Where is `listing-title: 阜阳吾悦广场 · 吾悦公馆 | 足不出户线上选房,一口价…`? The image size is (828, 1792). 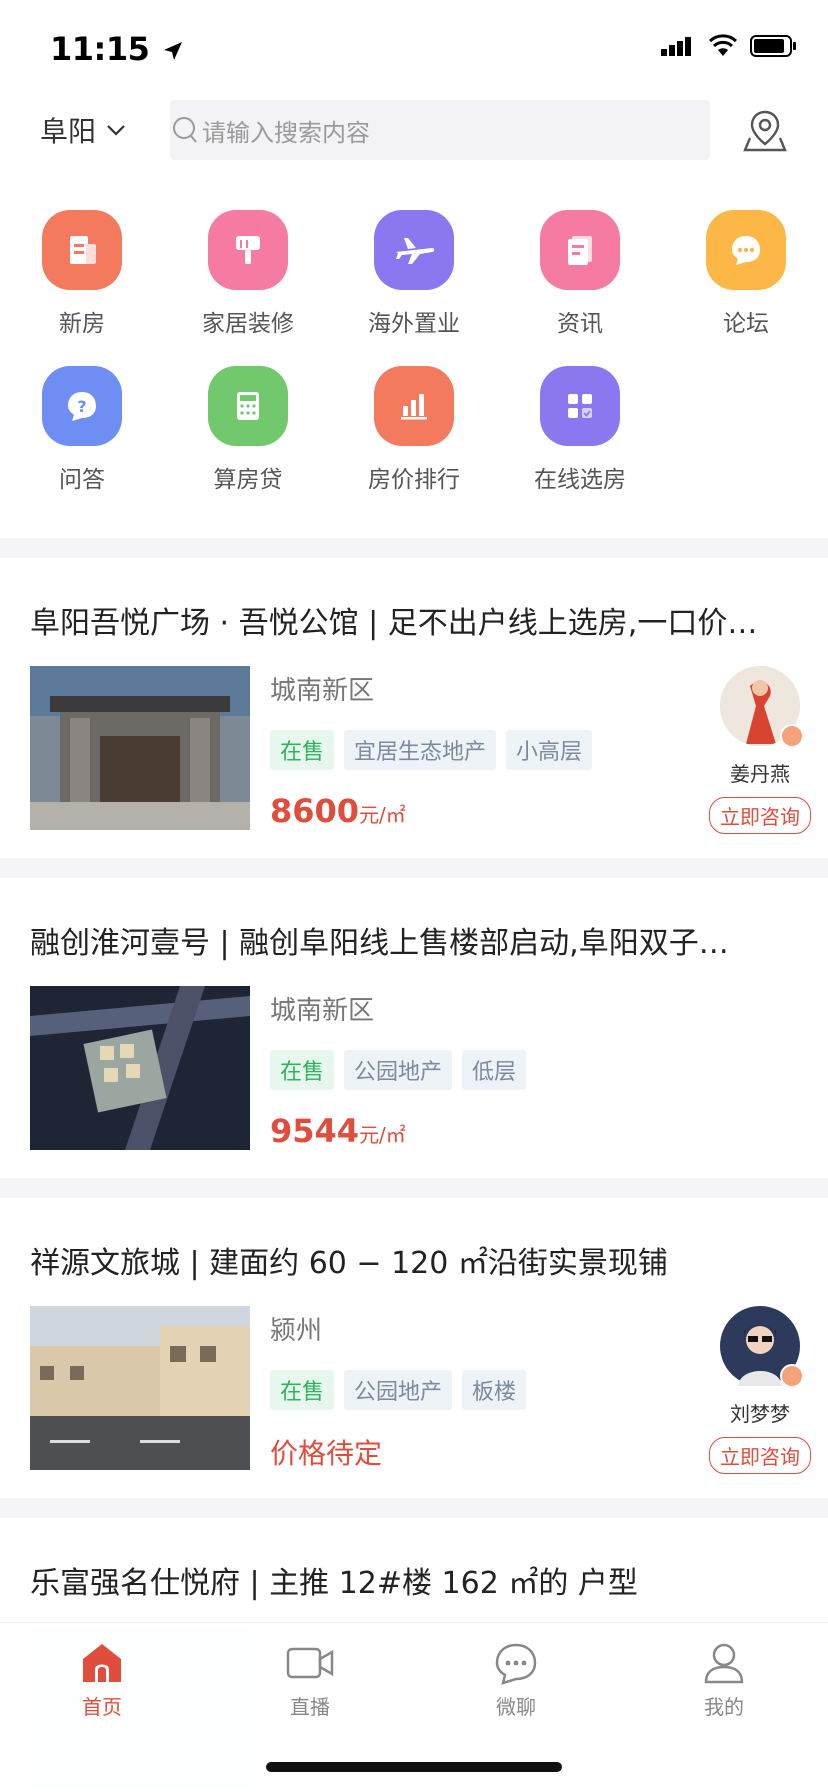 listing-title: 阜阳吾悦广场 · 吾悦公馆 | 足不出户线上选房,一口价… is located at coordinates (394, 623).